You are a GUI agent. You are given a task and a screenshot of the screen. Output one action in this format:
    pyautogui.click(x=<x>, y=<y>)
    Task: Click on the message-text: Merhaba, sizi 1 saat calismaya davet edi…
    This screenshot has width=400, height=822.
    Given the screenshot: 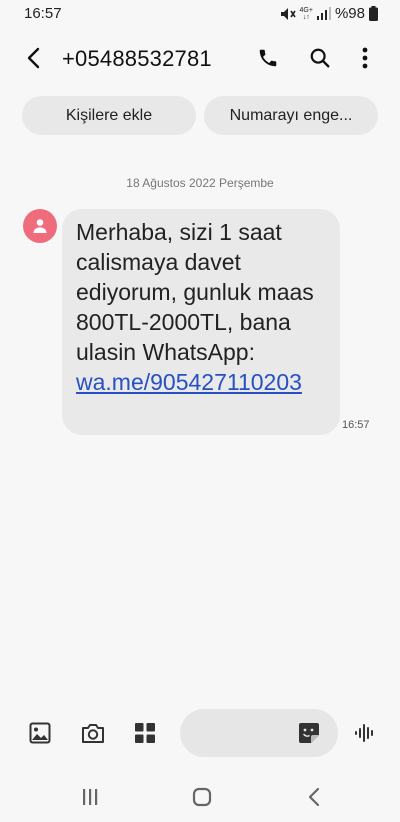 What is the action you would take?
    pyautogui.click(x=195, y=292)
    